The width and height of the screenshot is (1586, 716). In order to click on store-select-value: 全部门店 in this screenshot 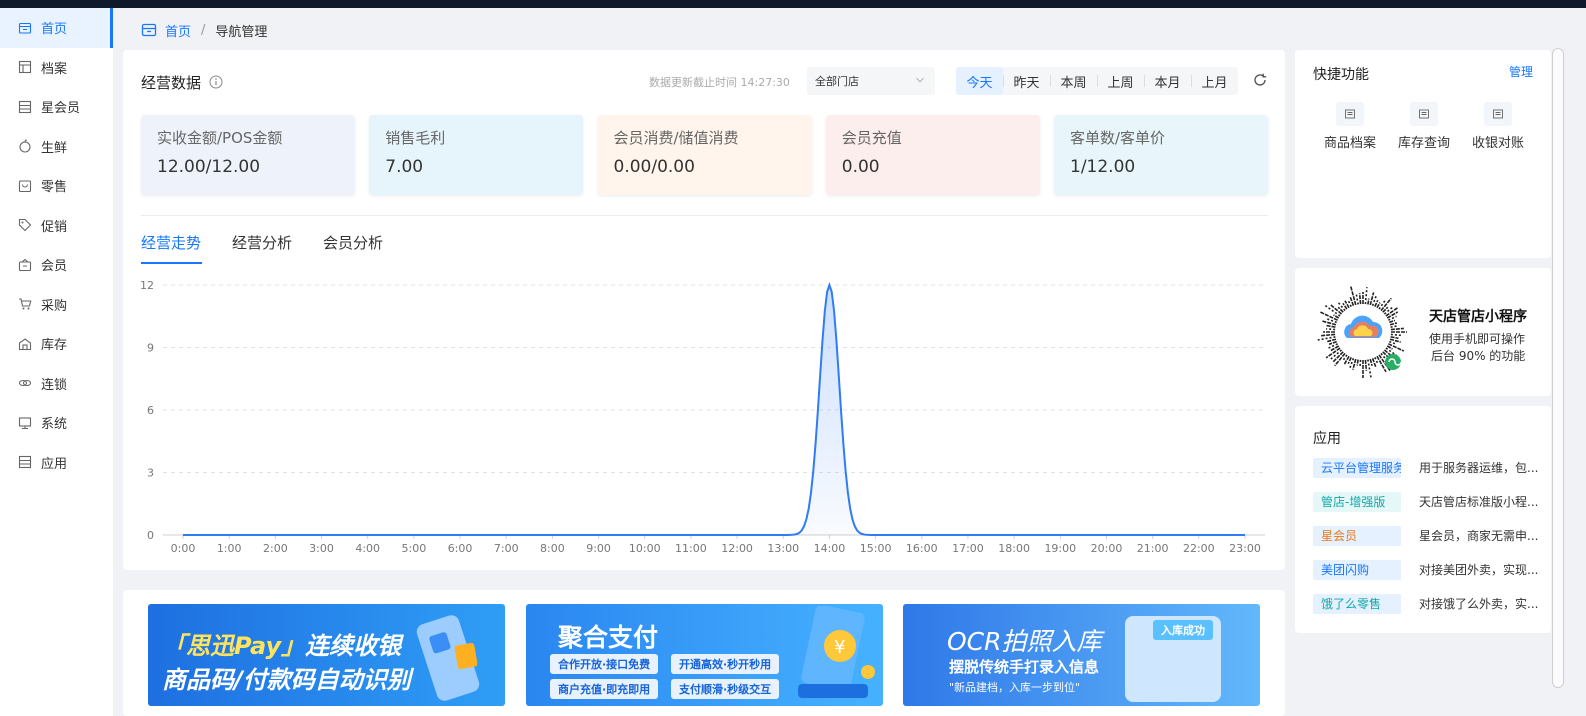, I will do `click(837, 81)`.